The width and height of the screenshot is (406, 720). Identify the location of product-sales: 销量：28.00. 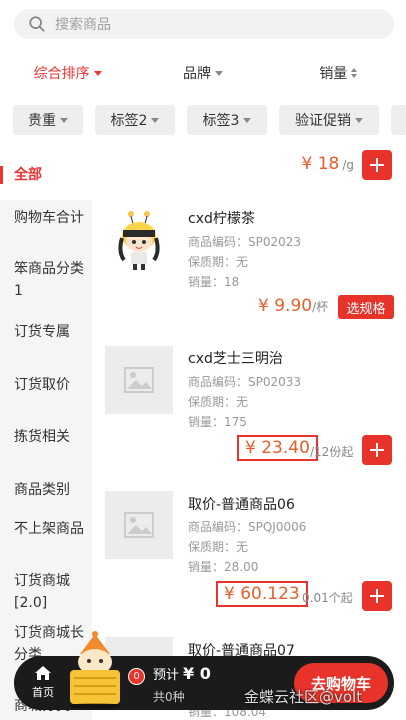
(223, 567).